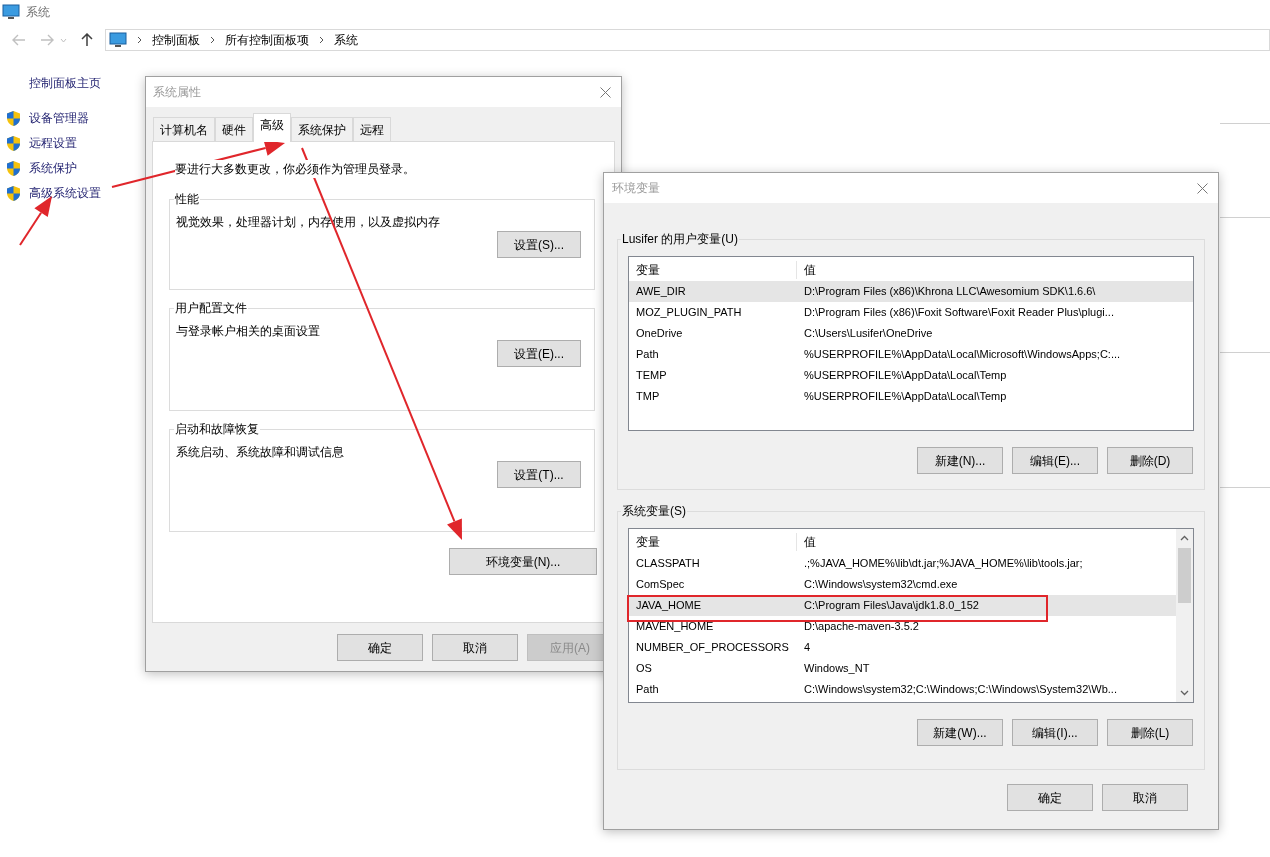 This screenshot has height=857, width=1270. I want to click on up-arrow-icon, so click(87, 40).